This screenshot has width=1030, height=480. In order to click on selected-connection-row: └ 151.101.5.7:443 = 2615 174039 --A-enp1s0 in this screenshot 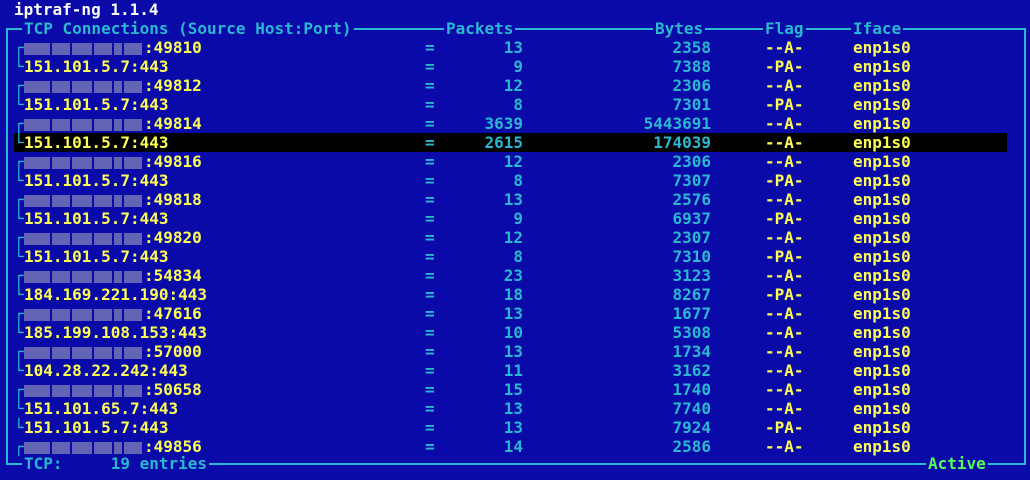, I will do `click(510, 142)`.